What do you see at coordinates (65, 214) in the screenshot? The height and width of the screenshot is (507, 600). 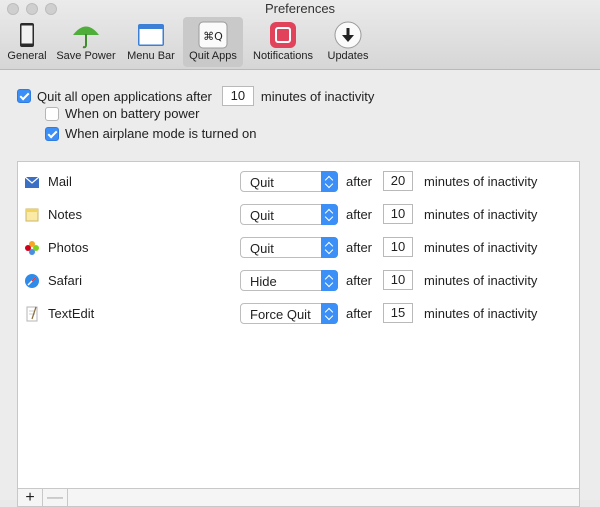 I see `app-name: Notes` at bounding box center [65, 214].